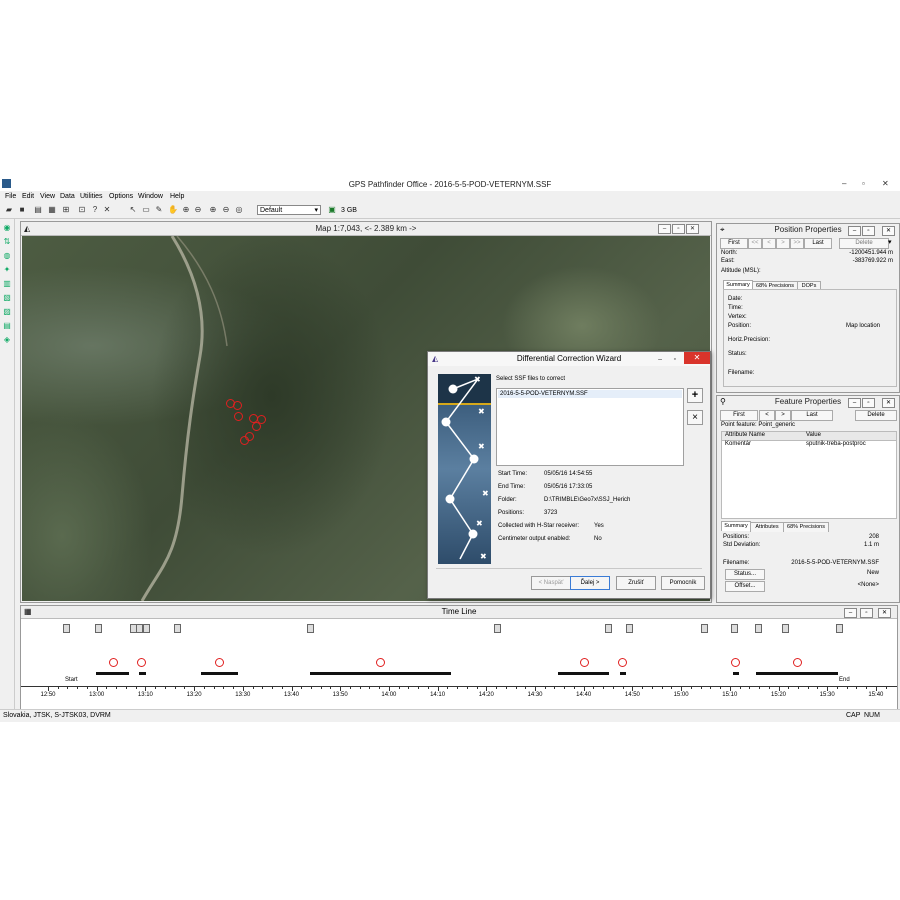 This screenshot has width=900, height=900. I want to click on save-icon: ■, so click(22, 210).